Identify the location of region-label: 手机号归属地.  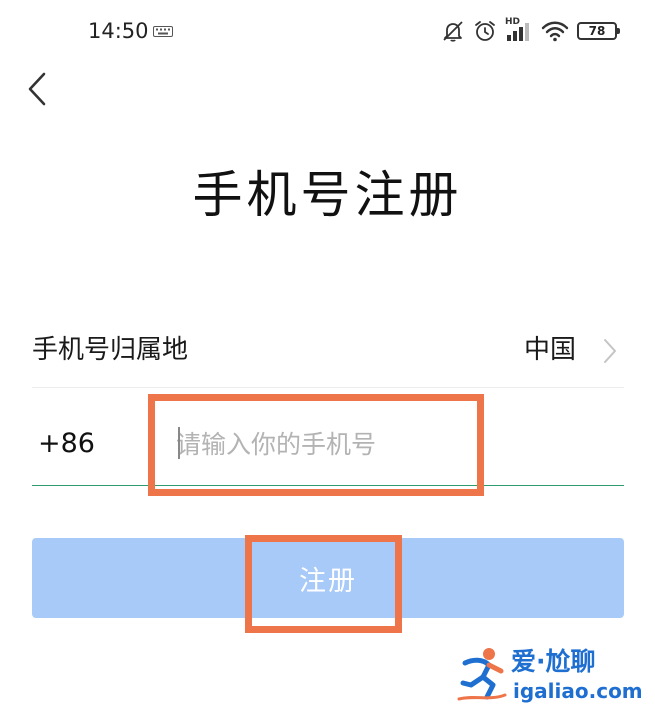
(110, 350).